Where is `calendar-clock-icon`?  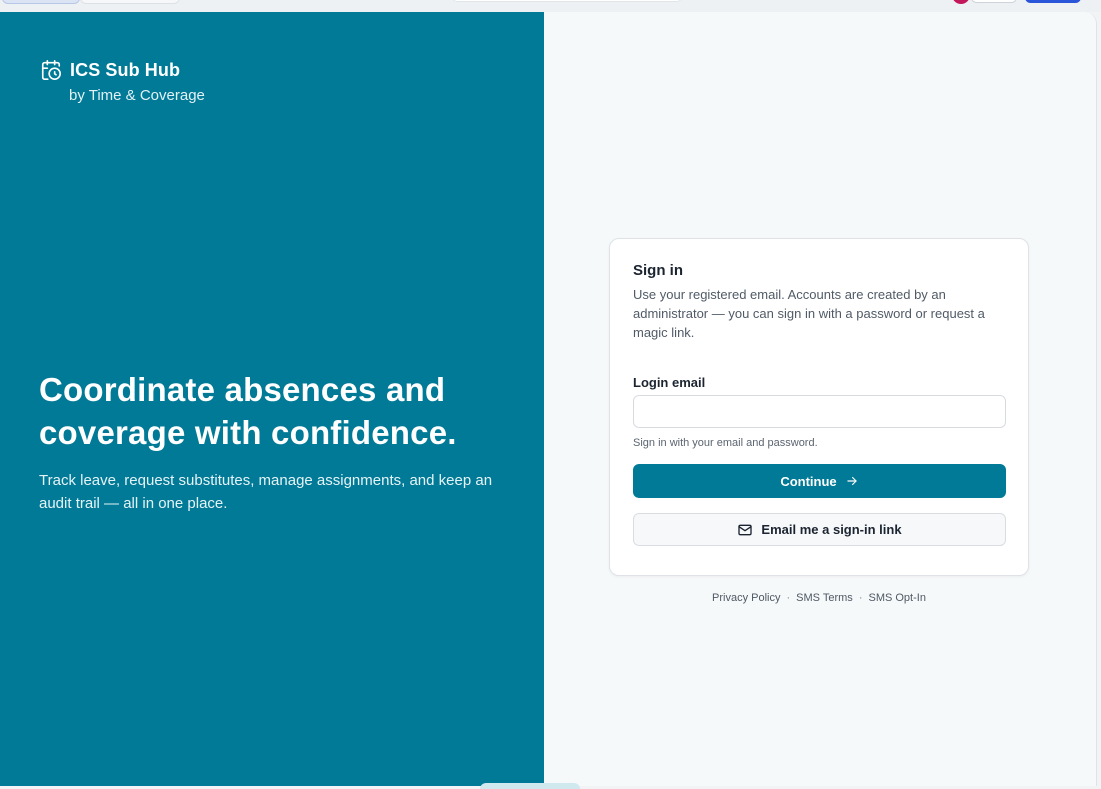
calendar-clock-icon is located at coordinates (51, 70).